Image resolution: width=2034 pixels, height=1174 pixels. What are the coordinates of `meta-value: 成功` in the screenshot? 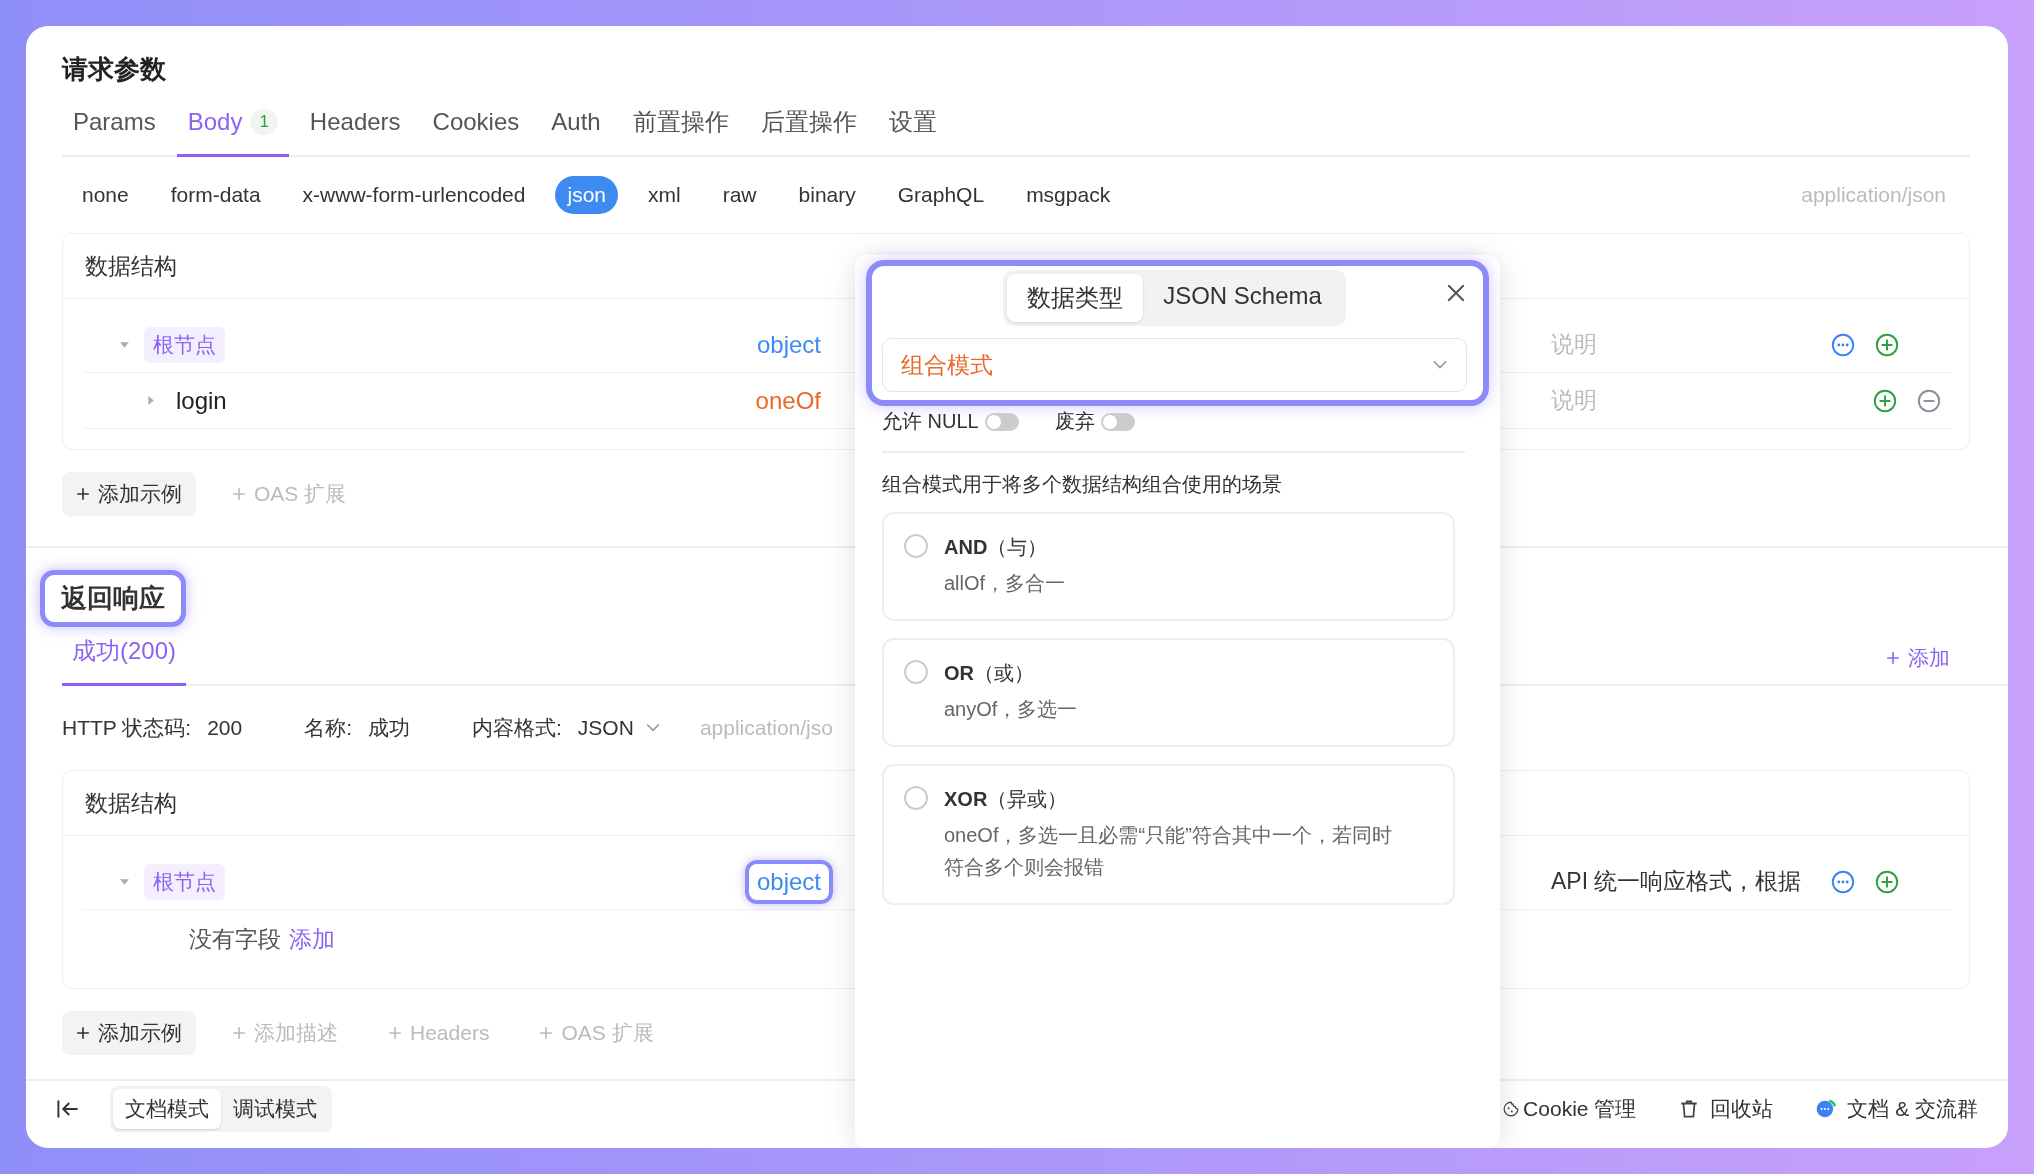 It's located at (389, 728).